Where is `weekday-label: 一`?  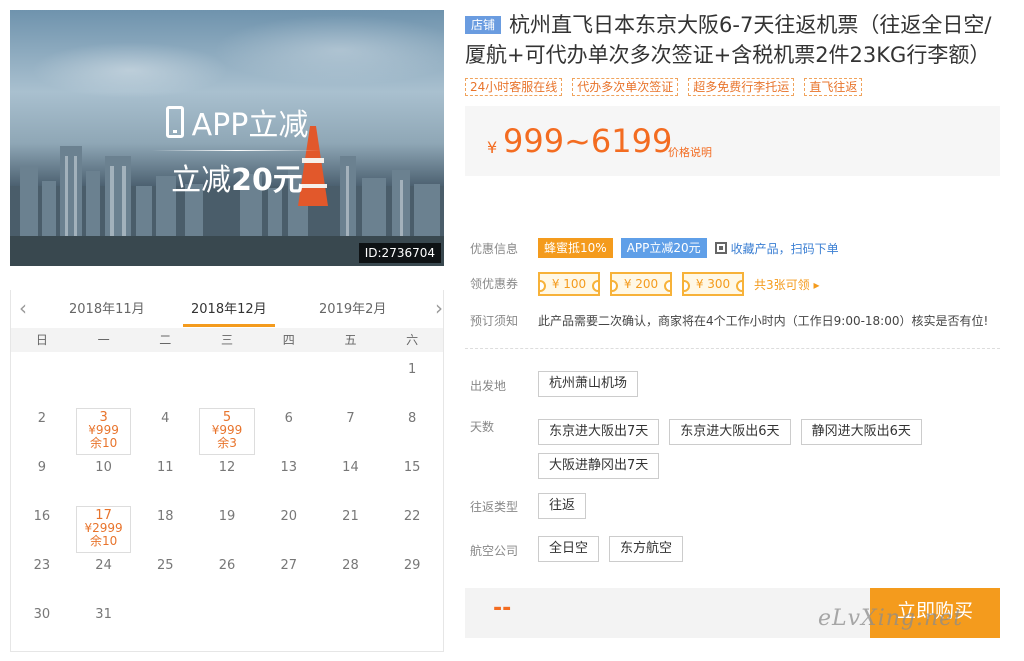
weekday-label: 一 is located at coordinates (103, 340).